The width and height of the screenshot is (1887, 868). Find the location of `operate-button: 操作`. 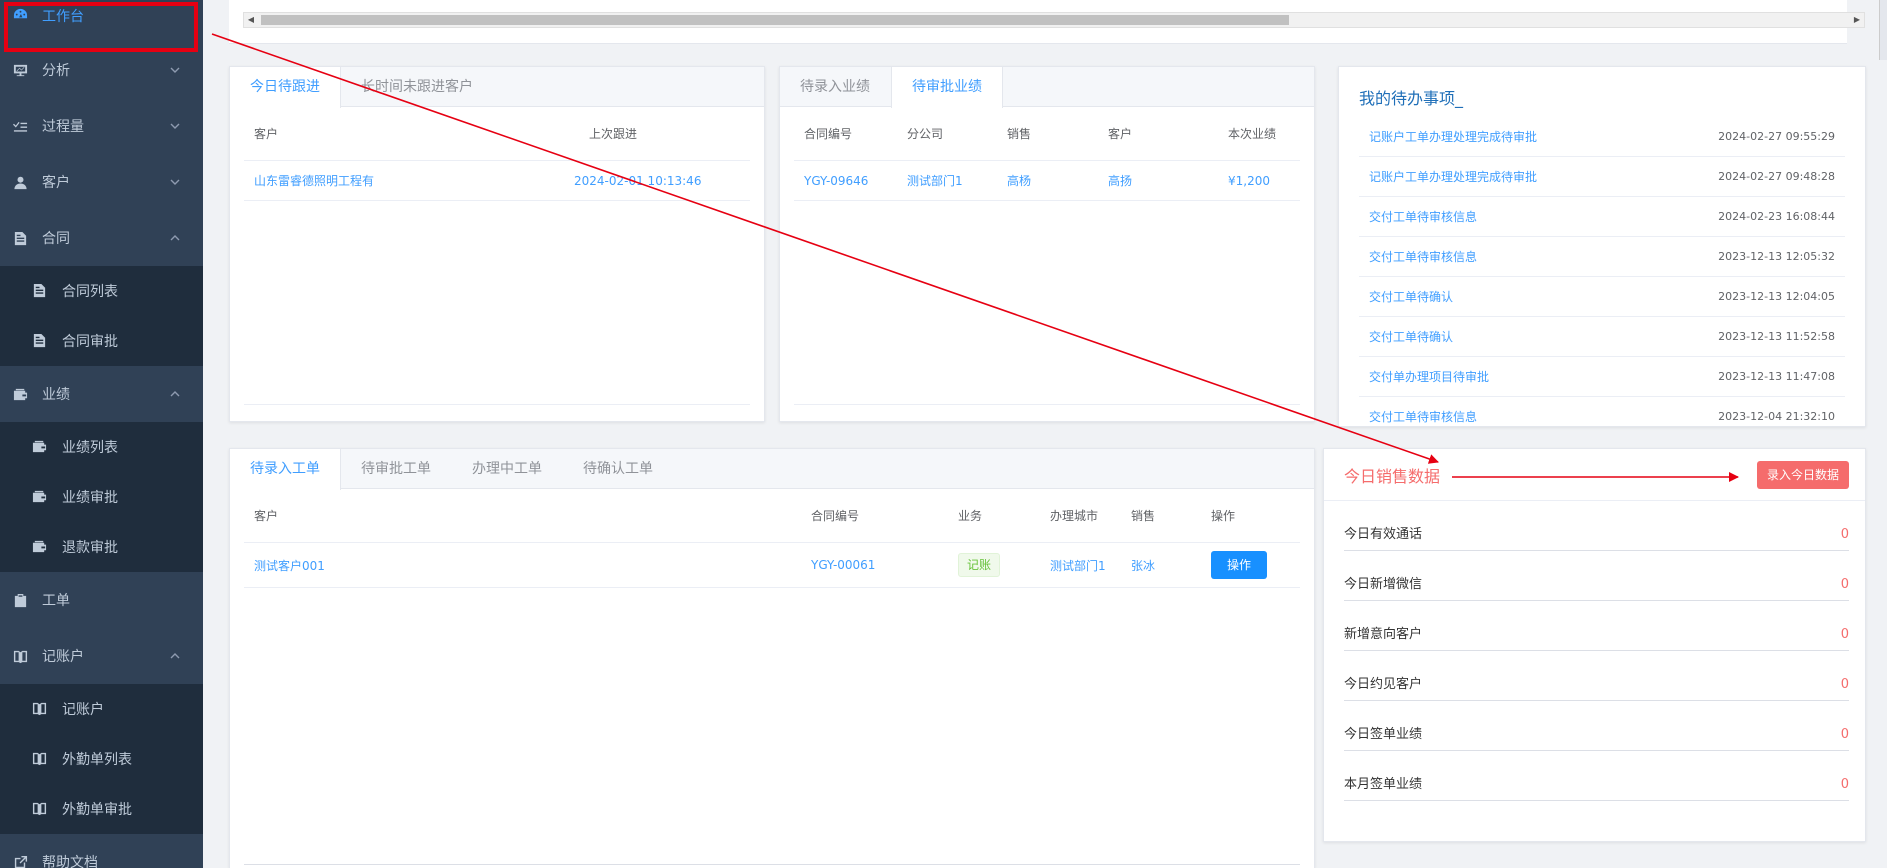

operate-button: 操作 is located at coordinates (1239, 565).